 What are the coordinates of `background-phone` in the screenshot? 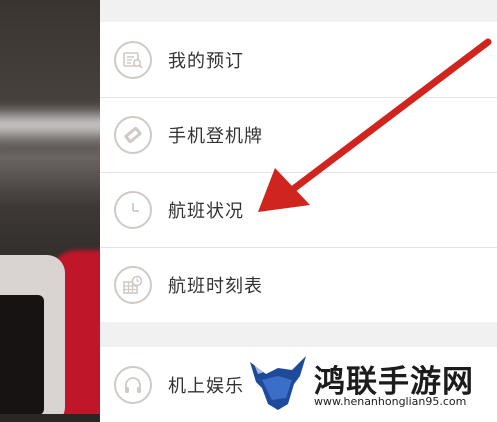 It's located at (32, 334).